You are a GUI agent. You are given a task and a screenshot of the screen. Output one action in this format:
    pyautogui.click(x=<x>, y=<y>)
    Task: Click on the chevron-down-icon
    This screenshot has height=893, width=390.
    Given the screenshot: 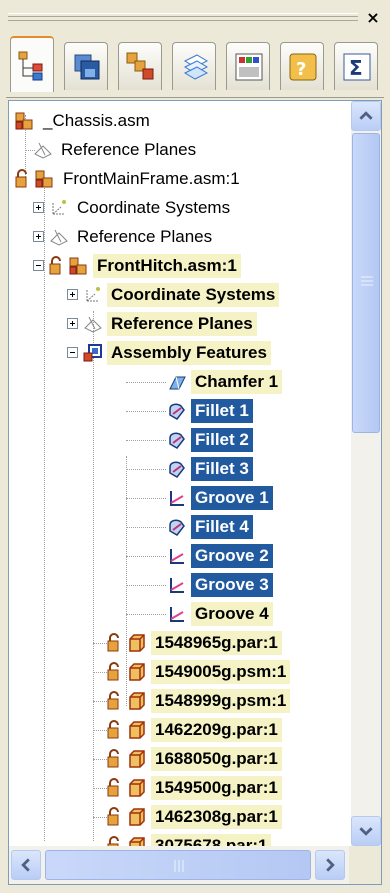 What is the action you would take?
    pyautogui.click(x=366, y=831)
    